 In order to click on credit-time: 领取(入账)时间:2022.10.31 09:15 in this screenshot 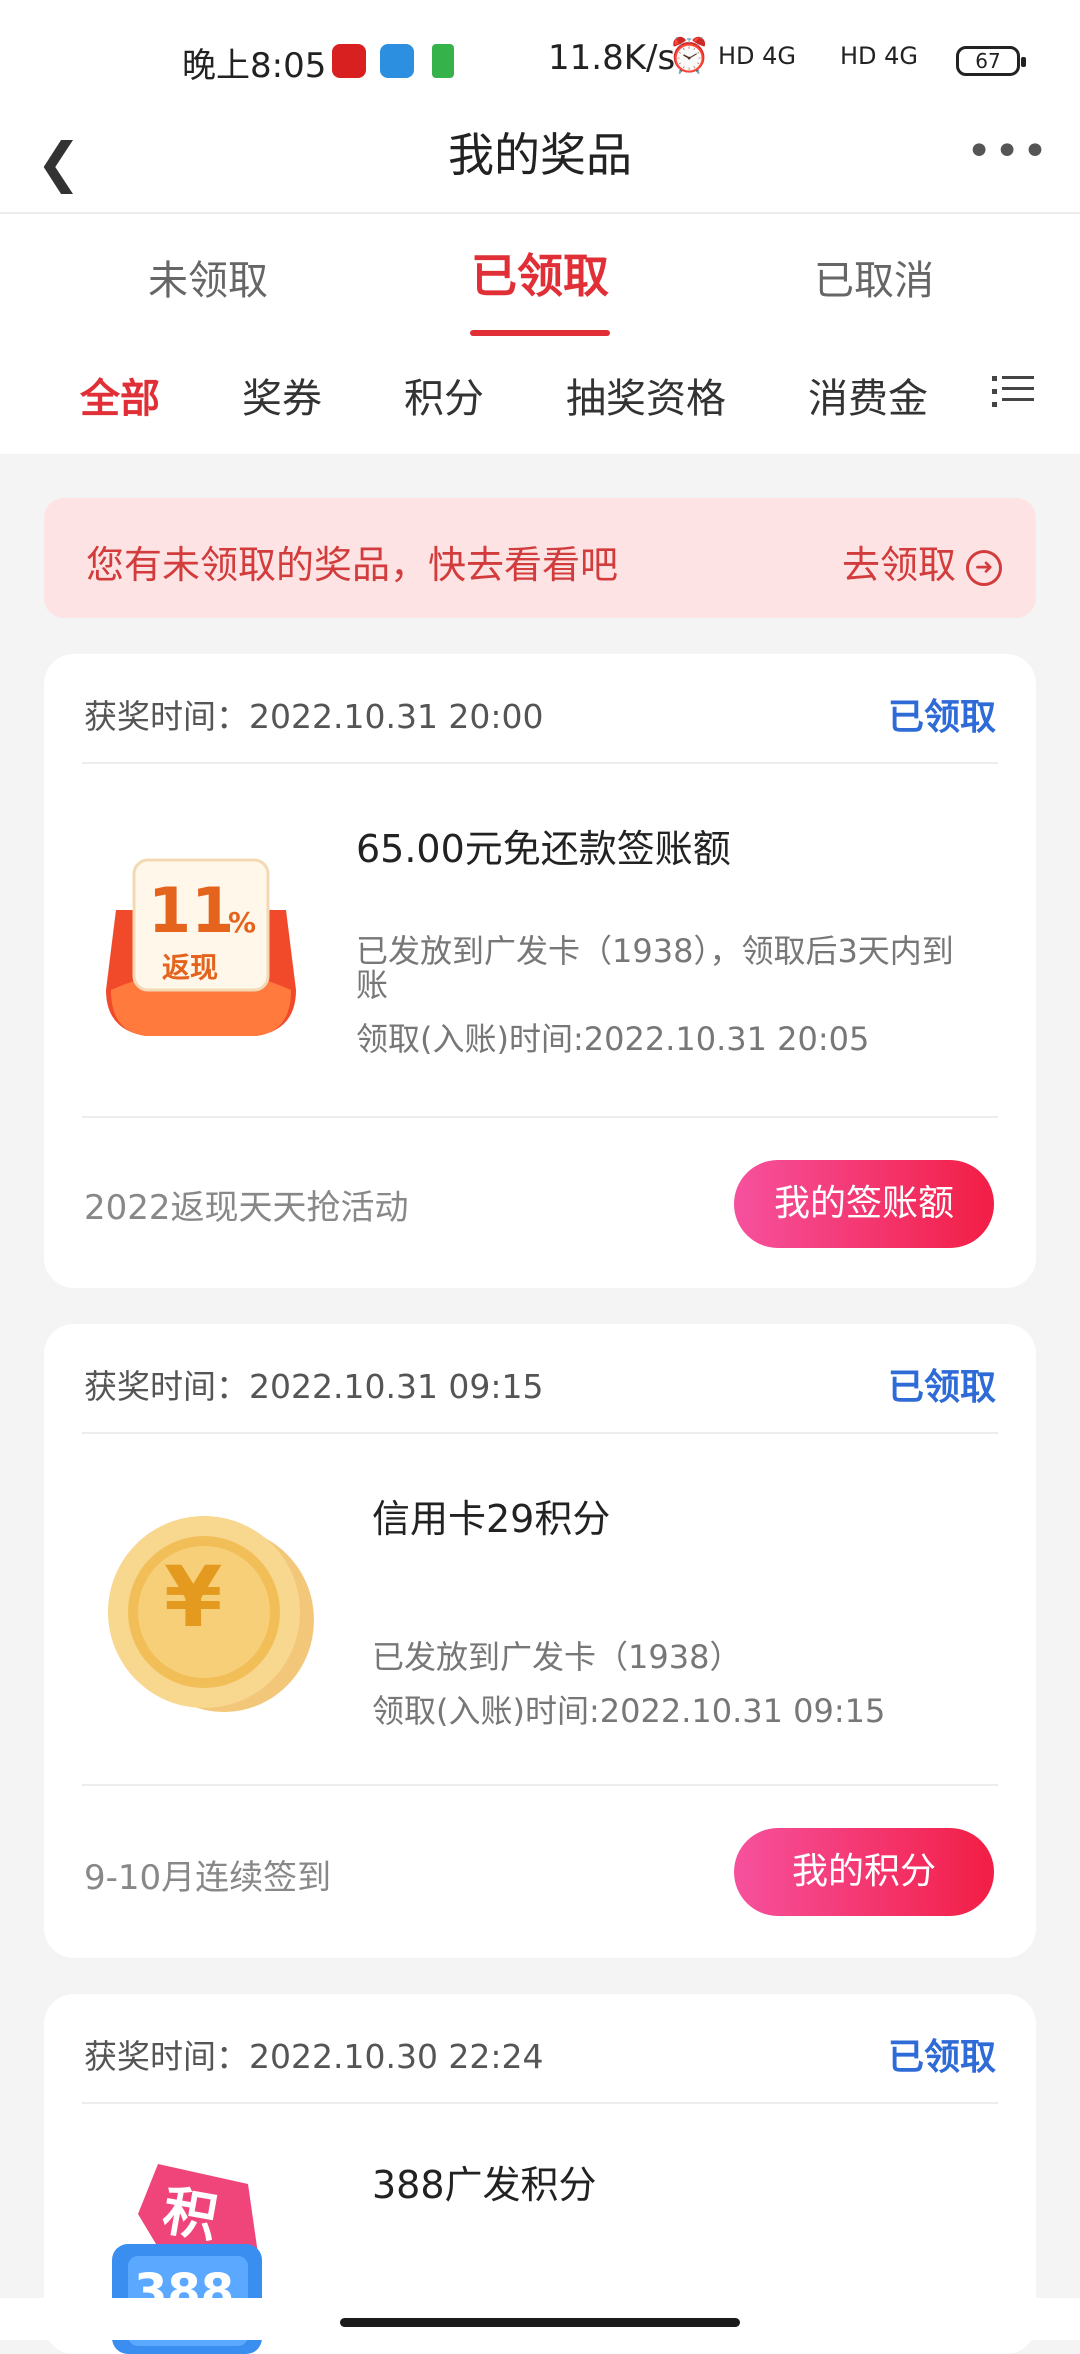, I will do `click(629, 1711)`.